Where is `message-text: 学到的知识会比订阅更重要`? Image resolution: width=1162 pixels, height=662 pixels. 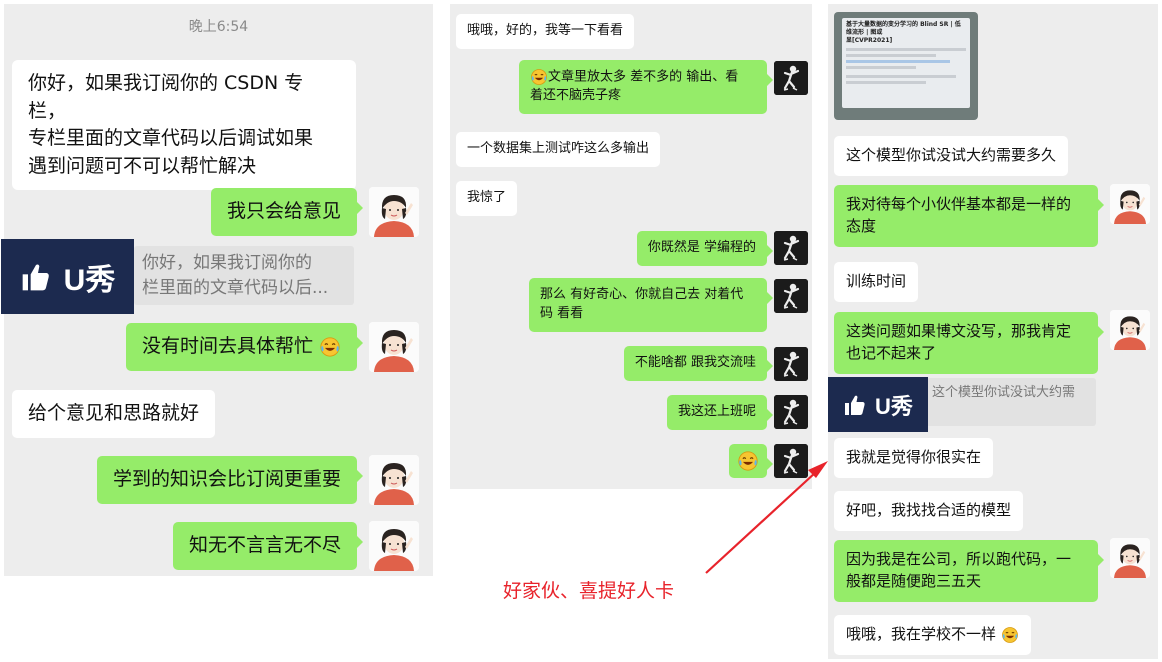 message-text: 学到的知识会比订阅更重要 is located at coordinates (226, 479).